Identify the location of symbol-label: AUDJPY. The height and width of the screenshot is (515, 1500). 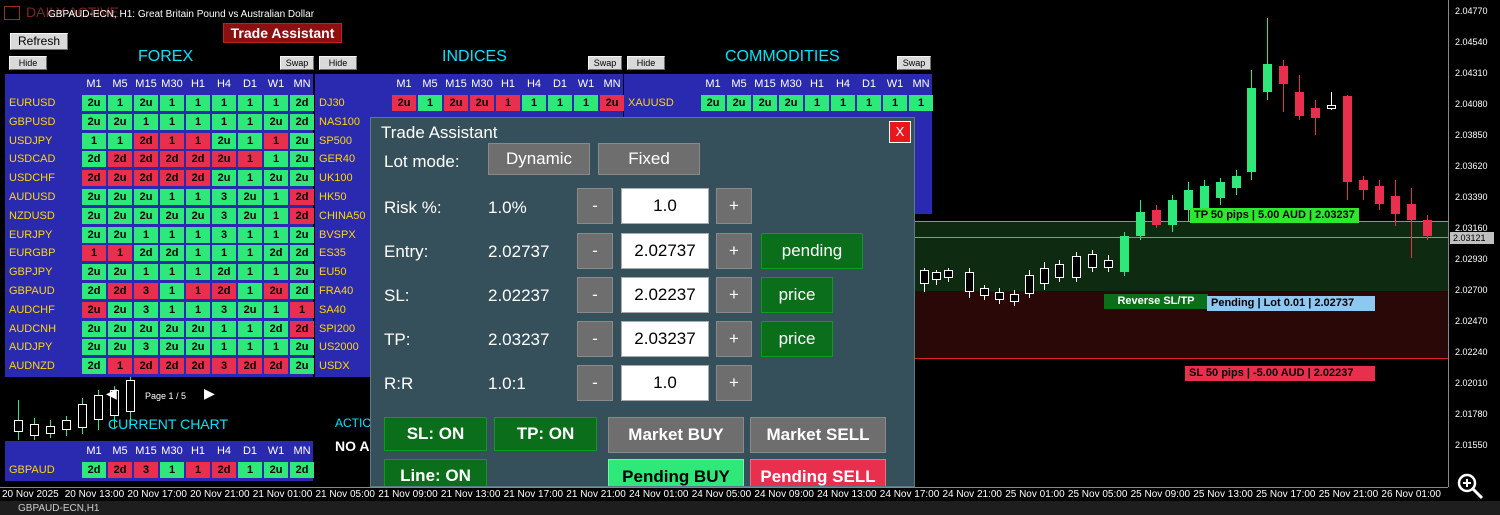
(43, 347).